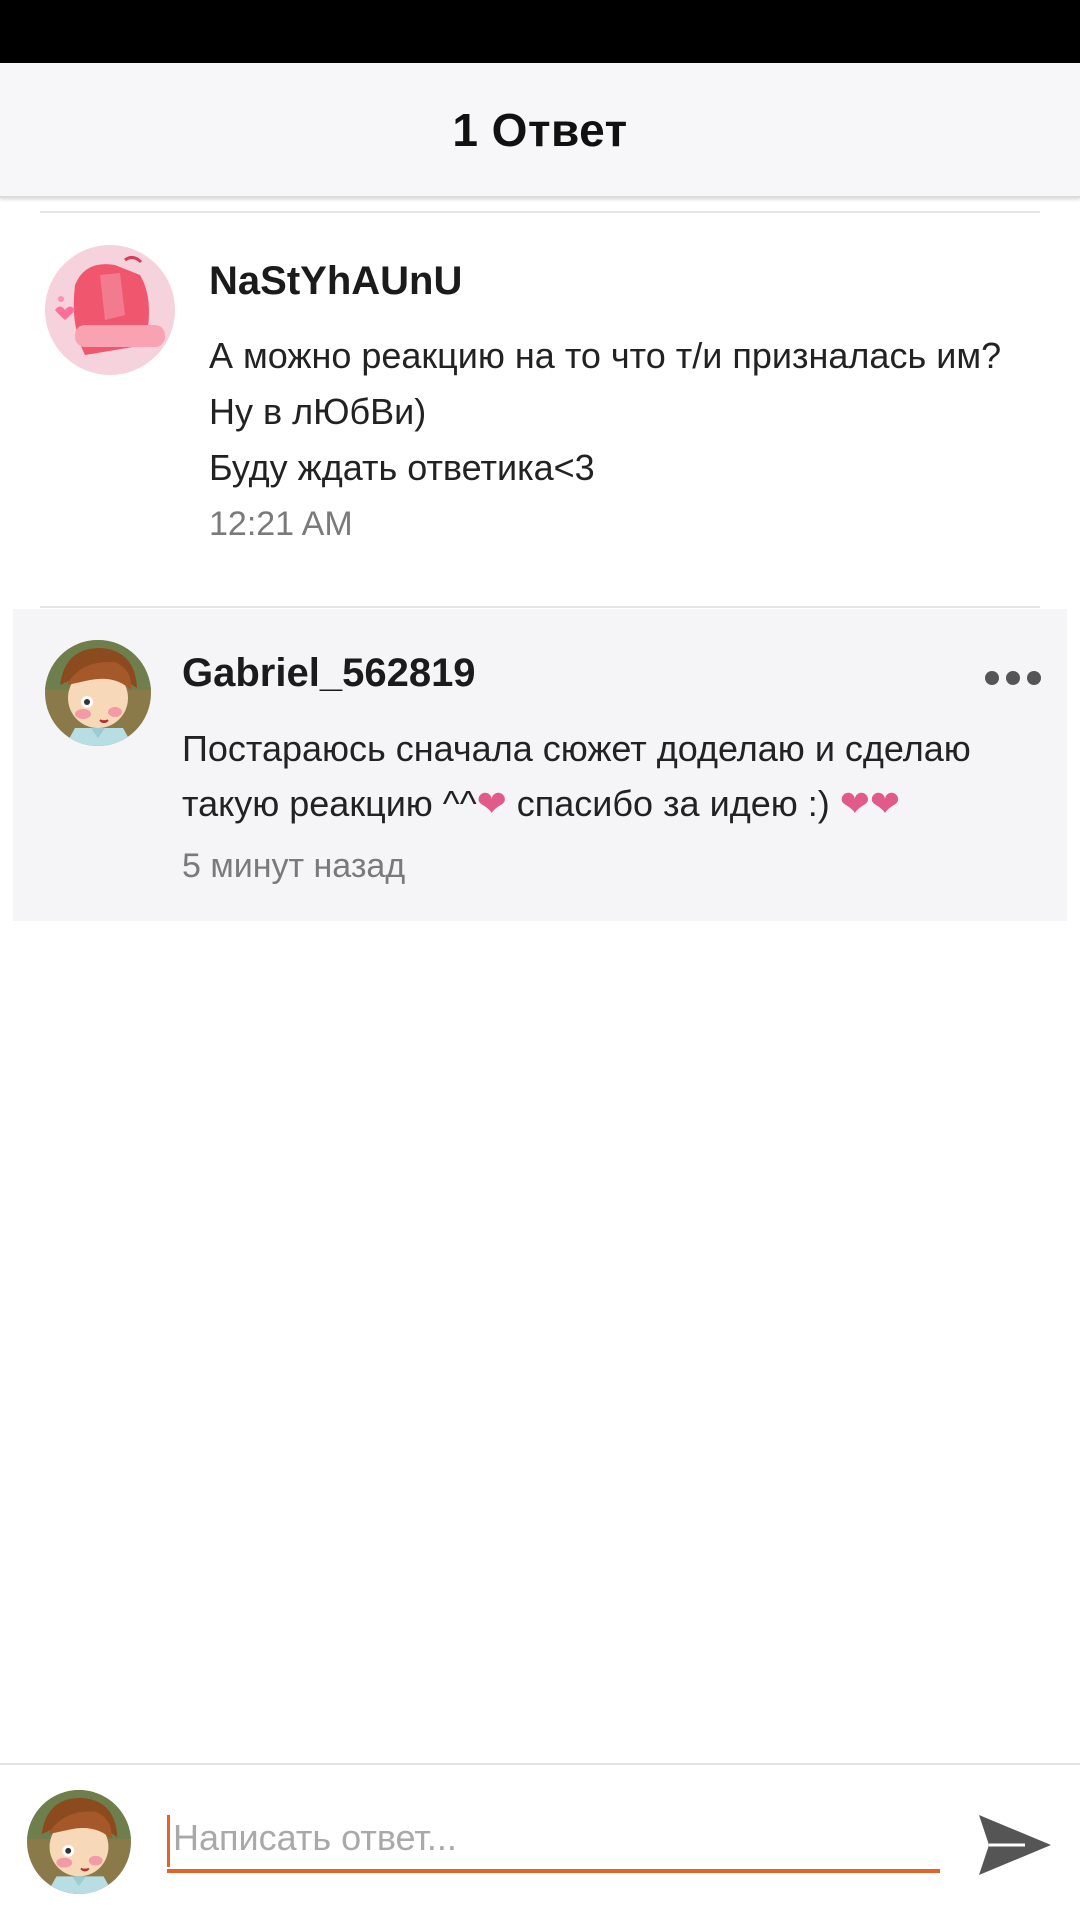  What do you see at coordinates (98, 693) in the screenshot?
I see `avatar-reply-author` at bounding box center [98, 693].